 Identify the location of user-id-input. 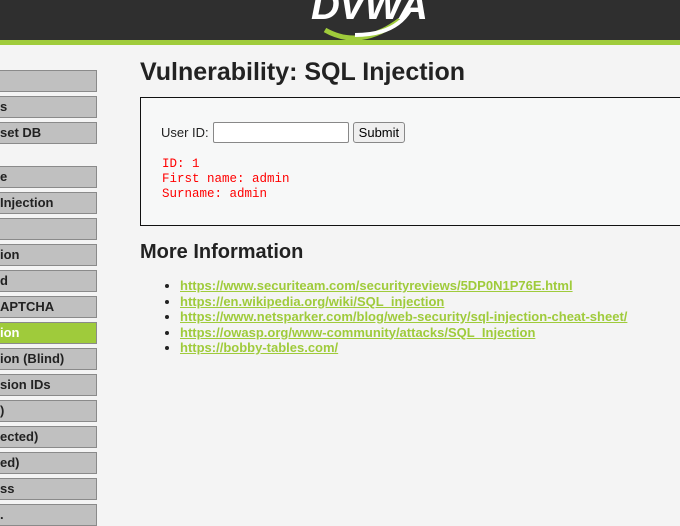
(280, 132).